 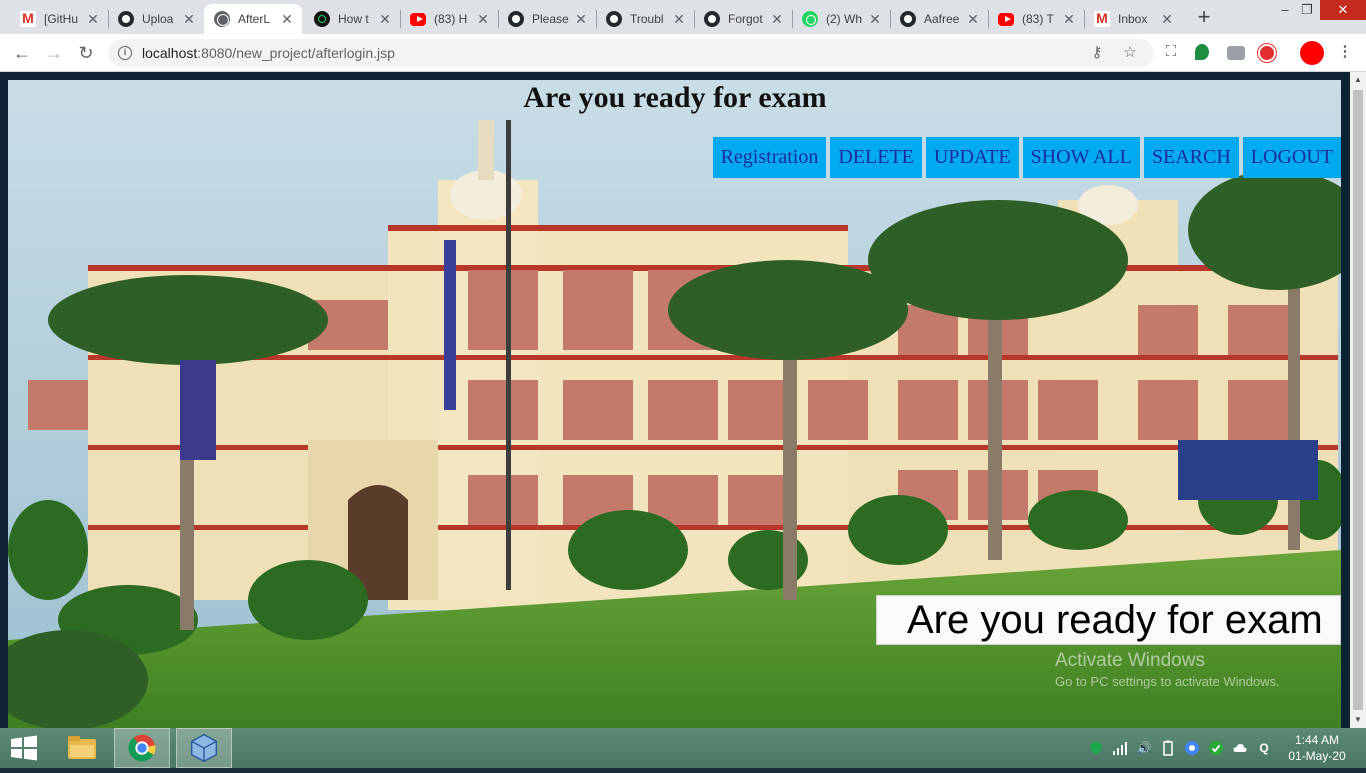 What do you see at coordinates (1168, 748) in the screenshot?
I see `battery-icon` at bounding box center [1168, 748].